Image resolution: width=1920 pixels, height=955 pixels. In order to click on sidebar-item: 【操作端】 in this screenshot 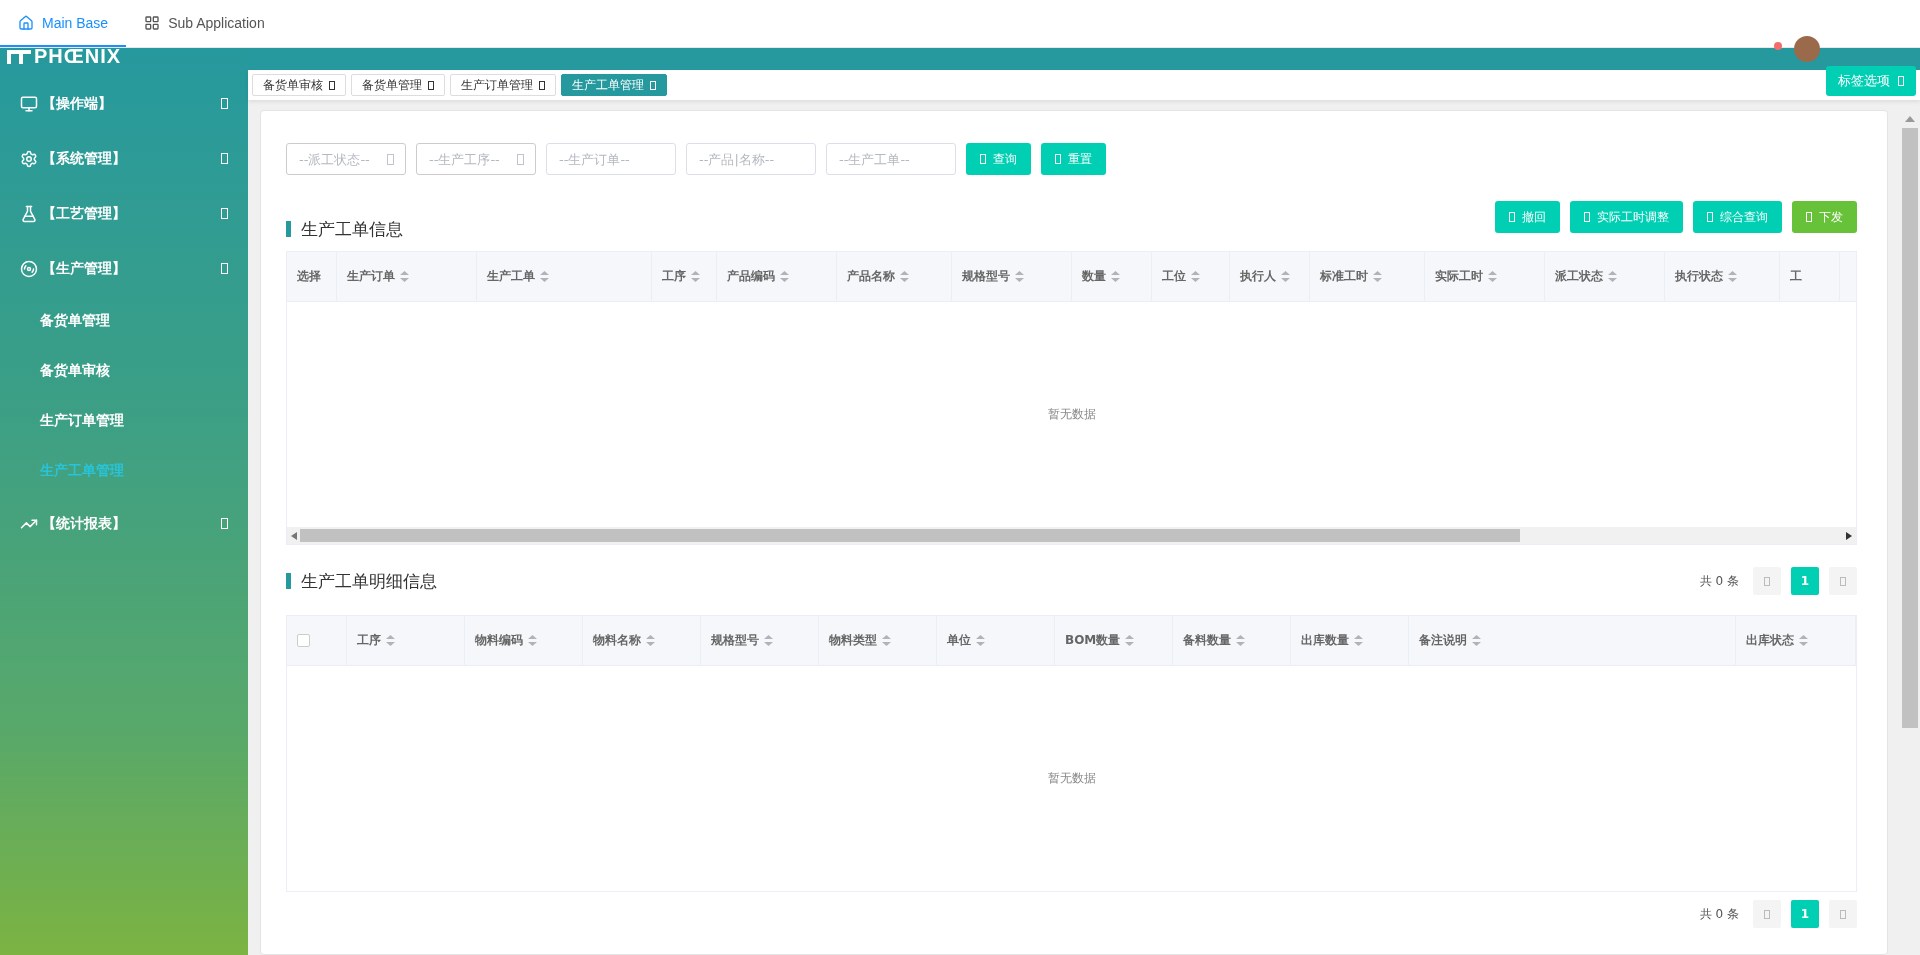, I will do `click(124, 103)`.